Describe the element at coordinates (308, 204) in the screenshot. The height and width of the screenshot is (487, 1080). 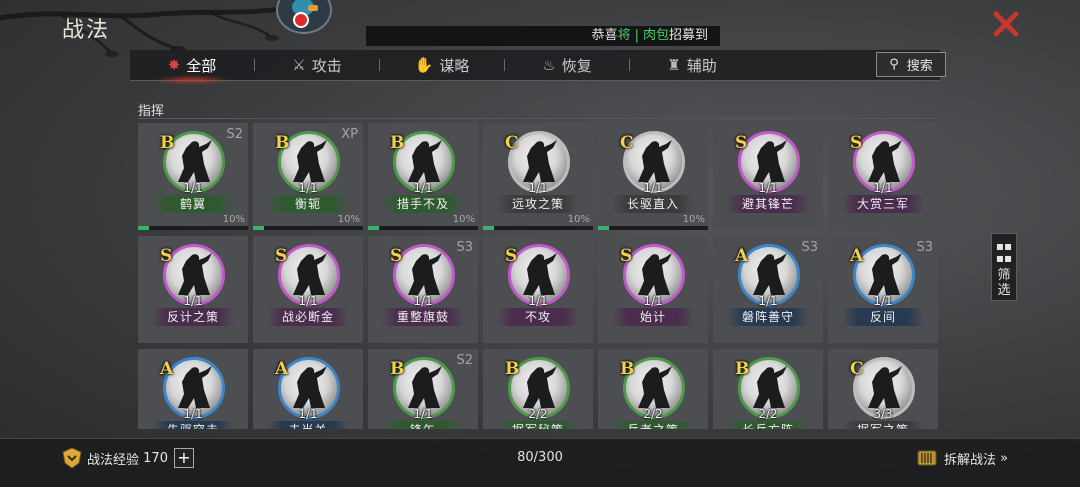
I see `tactic-name: 衡轭` at that location.